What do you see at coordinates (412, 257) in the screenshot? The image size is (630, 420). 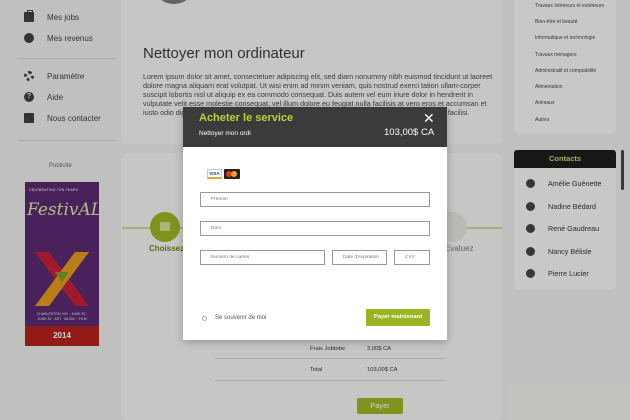 I see `cvv-field` at bounding box center [412, 257].